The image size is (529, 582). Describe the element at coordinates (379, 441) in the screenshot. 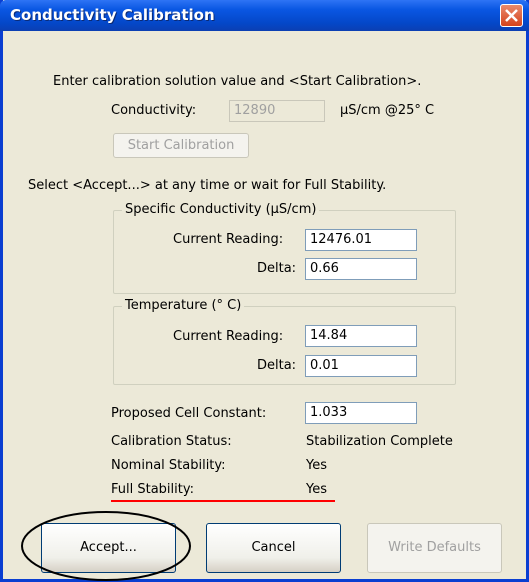

I see `calibration-status-value: Stabilization Complete` at that location.